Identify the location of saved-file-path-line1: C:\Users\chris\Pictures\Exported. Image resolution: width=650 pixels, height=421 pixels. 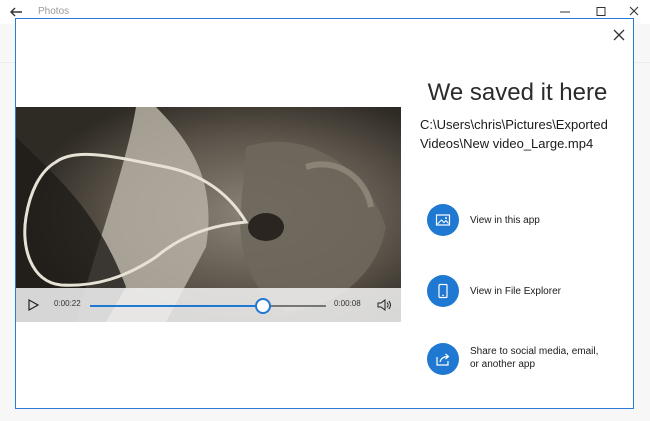
(514, 124).